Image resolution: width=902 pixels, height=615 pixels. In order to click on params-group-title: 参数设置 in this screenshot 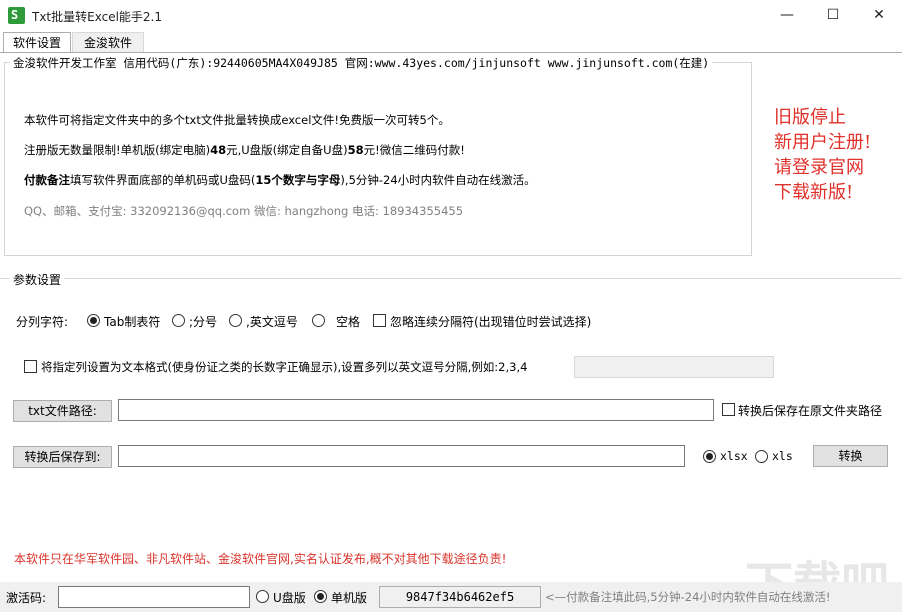, I will do `click(37, 279)`.